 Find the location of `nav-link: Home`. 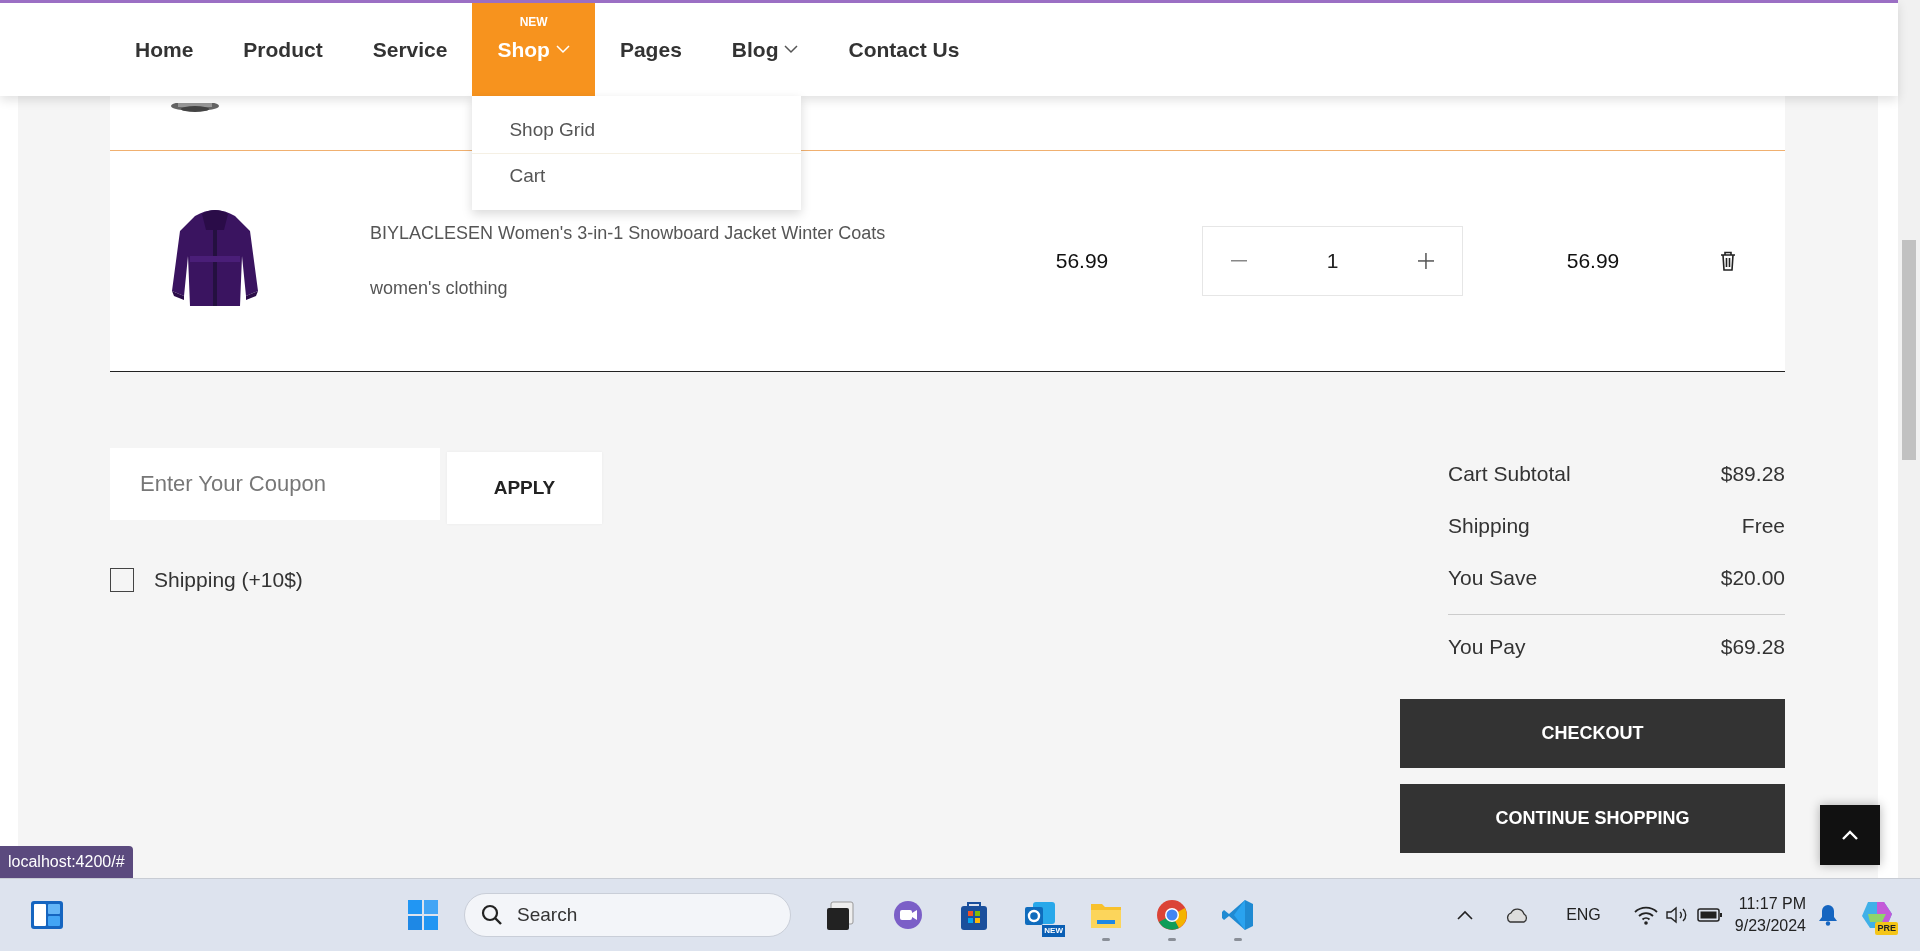

nav-link: Home is located at coordinates (164, 49).